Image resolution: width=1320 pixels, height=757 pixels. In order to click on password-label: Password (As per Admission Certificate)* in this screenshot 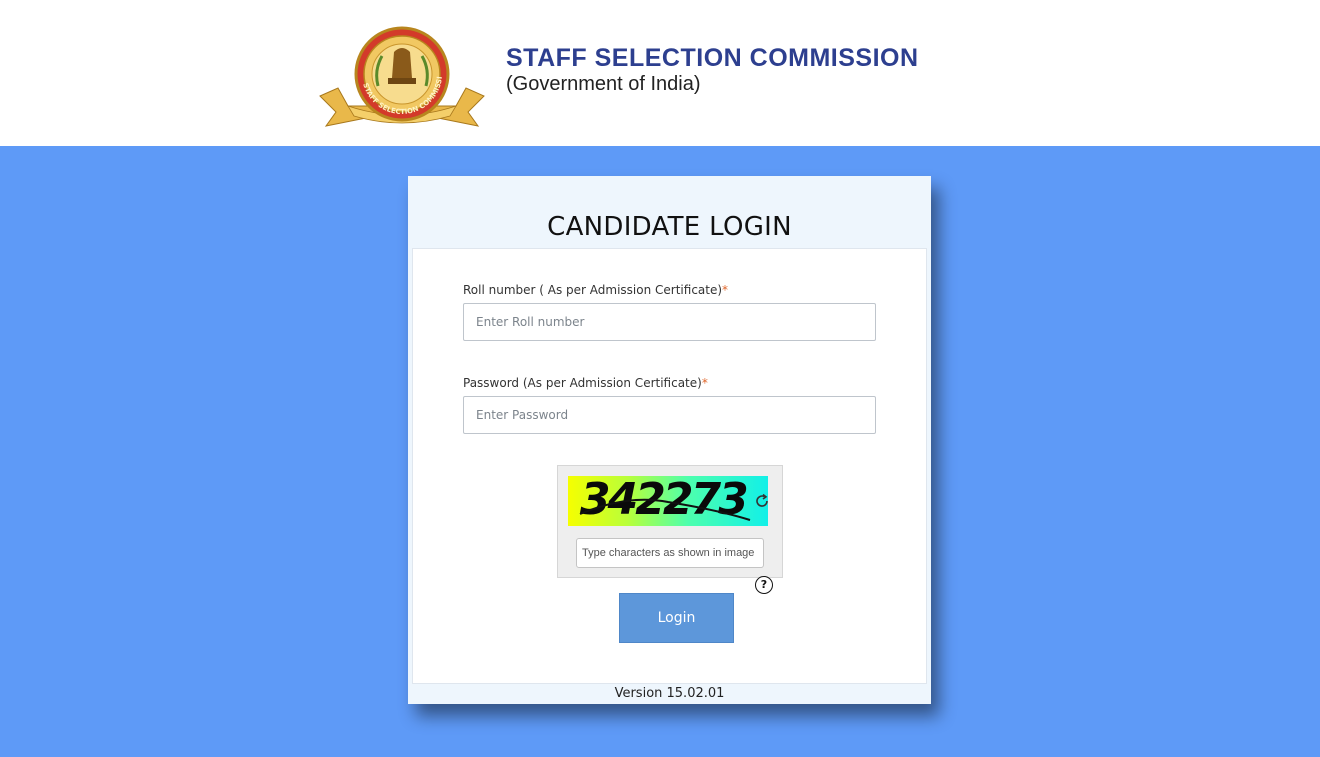, I will do `click(585, 383)`.